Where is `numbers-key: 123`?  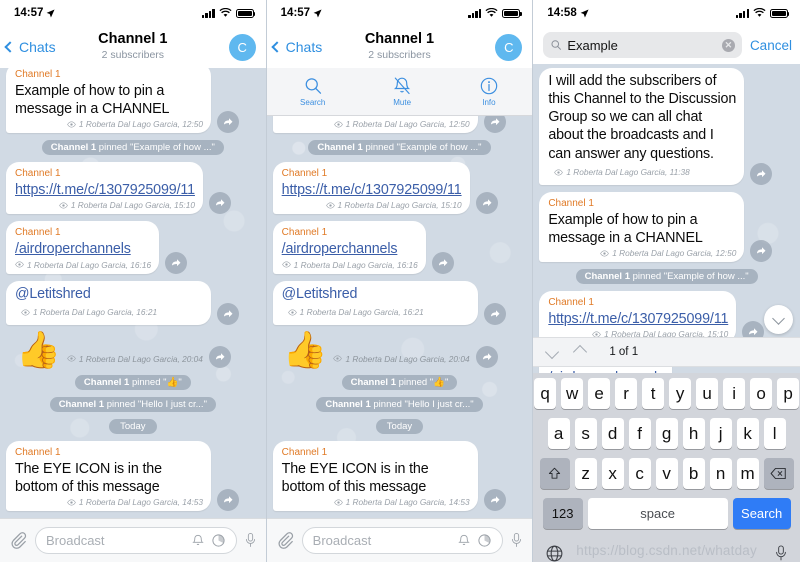
numbers-key: 123 is located at coordinates (562, 513).